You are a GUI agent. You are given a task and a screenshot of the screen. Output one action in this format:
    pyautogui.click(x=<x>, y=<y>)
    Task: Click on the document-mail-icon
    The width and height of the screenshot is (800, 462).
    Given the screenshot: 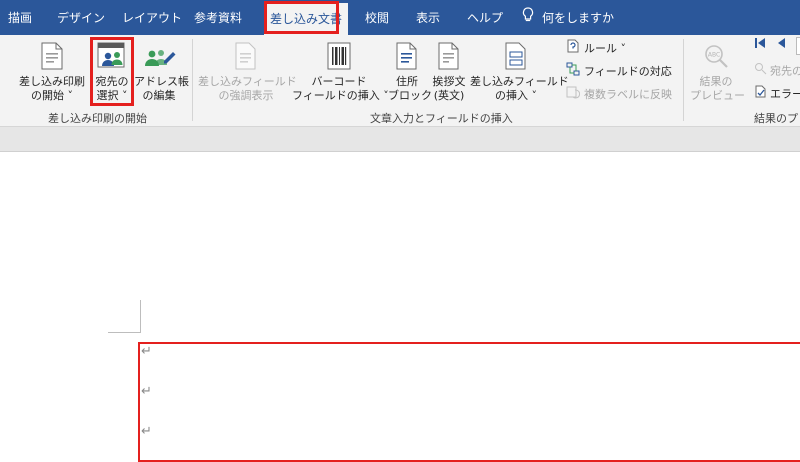 What is the action you would take?
    pyautogui.click(x=52, y=58)
    